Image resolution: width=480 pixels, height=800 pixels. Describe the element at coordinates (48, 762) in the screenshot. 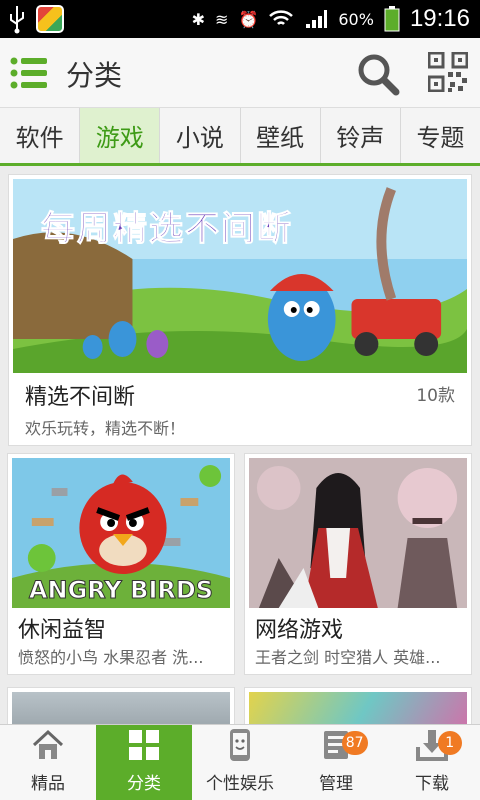

I see `nav-featured: 精品` at that location.